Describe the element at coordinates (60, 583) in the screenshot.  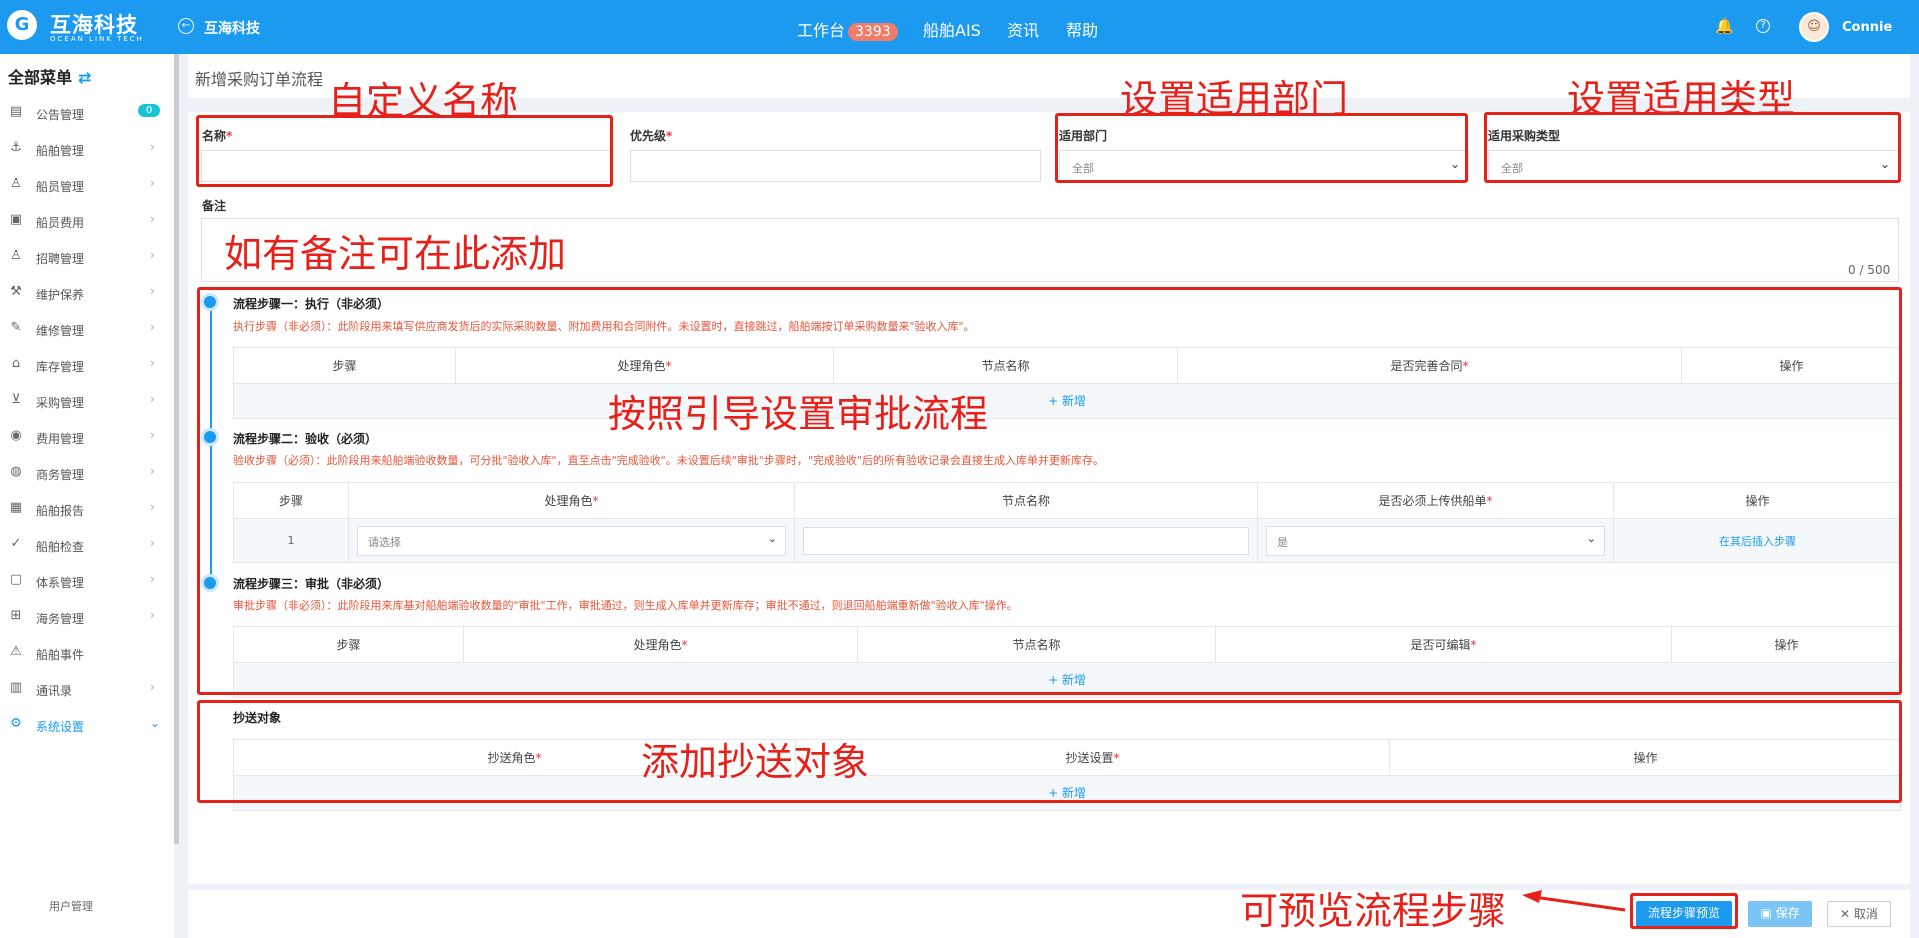
I see `sidebar-item-label: 体系管理` at that location.